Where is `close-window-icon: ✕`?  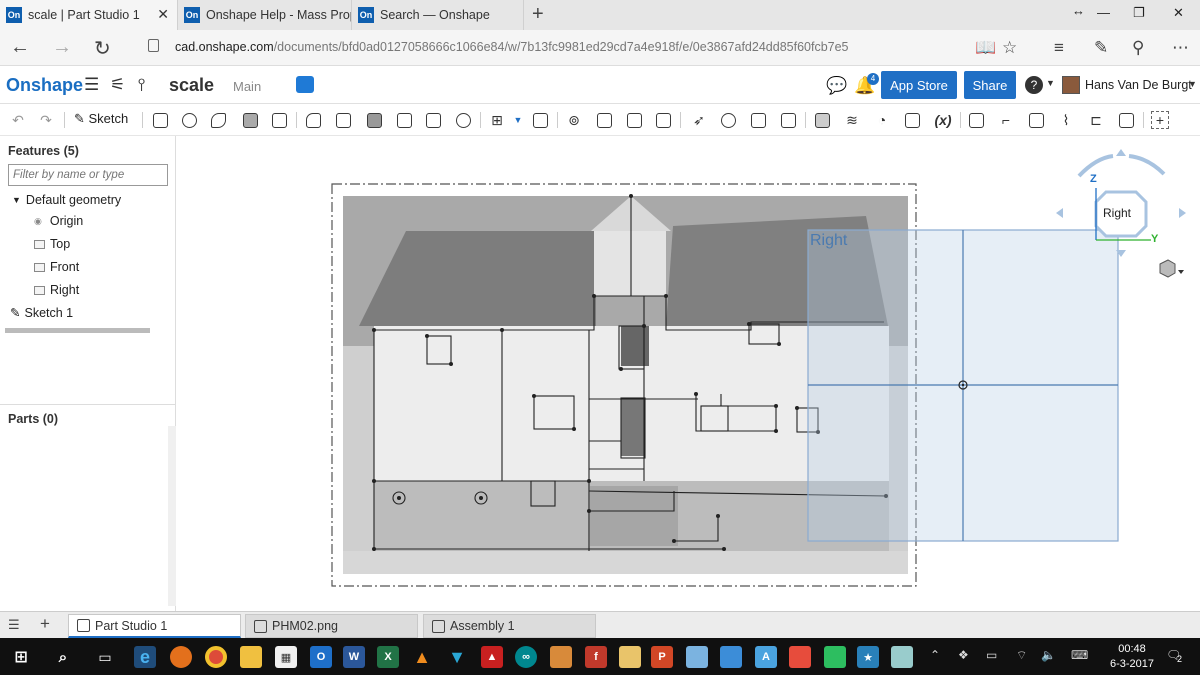
close-window-icon: ✕ is located at coordinates (1178, 13).